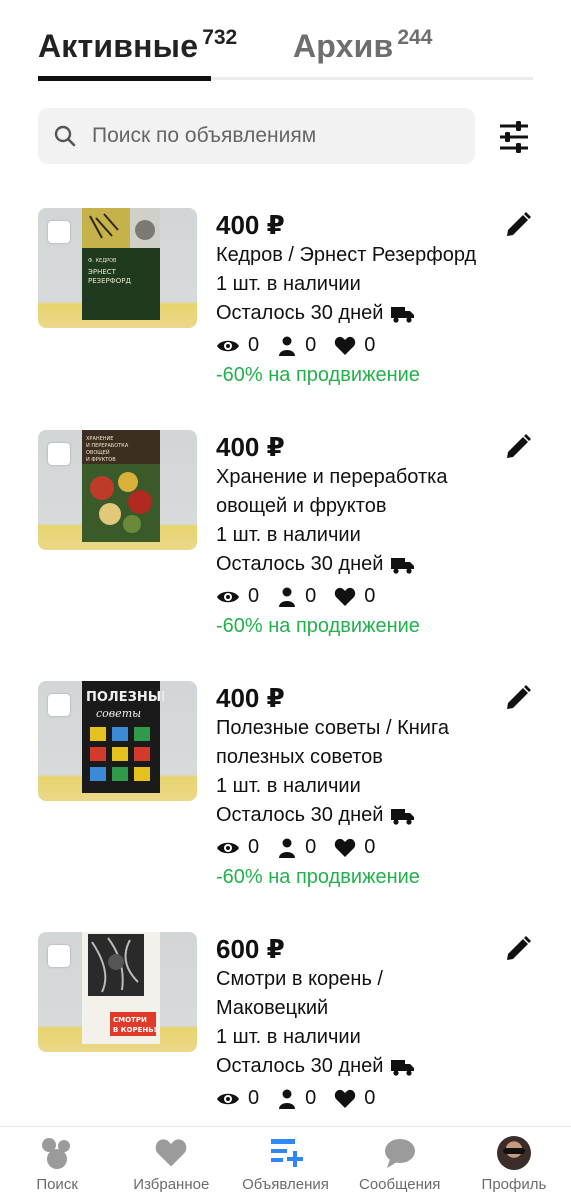 This screenshot has height=1201, width=571. I want to click on tab-archive-count: 244, so click(415, 37).